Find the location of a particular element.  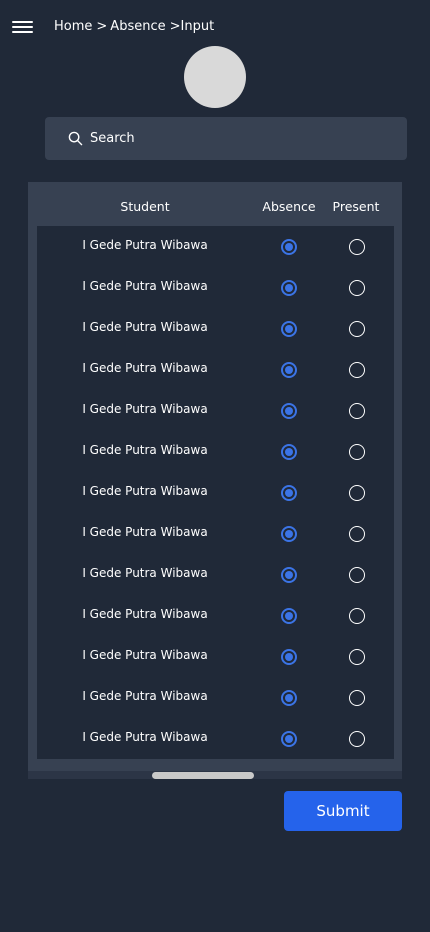

search-bar is located at coordinates (226, 138).